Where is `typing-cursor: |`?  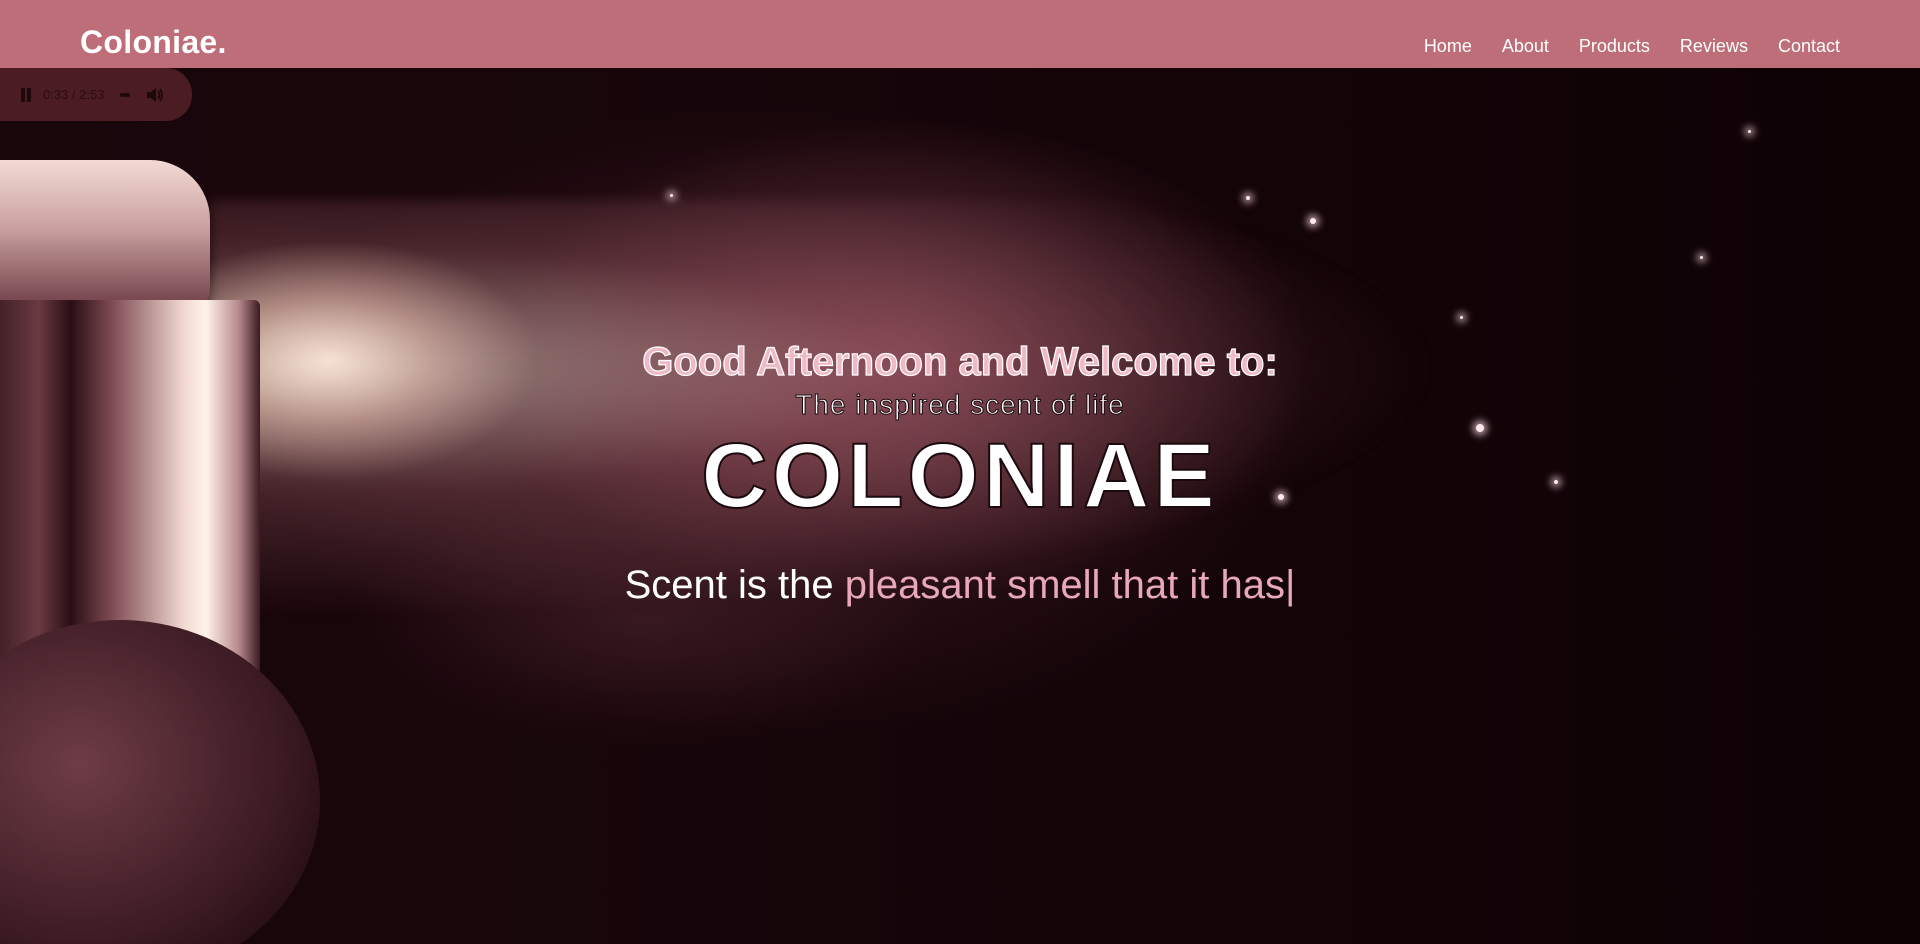 typing-cursor: | is located at coordinates (1290, 585).